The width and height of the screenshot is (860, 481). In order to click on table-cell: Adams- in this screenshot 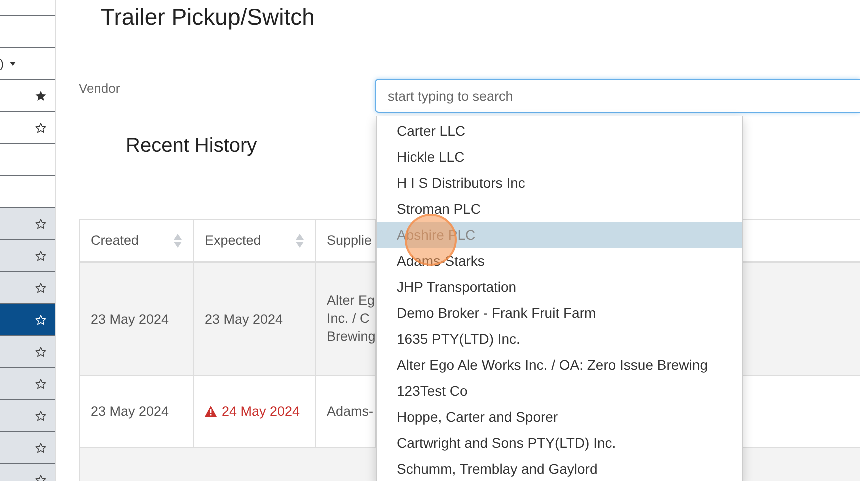, I will do `click(346, 412)`.